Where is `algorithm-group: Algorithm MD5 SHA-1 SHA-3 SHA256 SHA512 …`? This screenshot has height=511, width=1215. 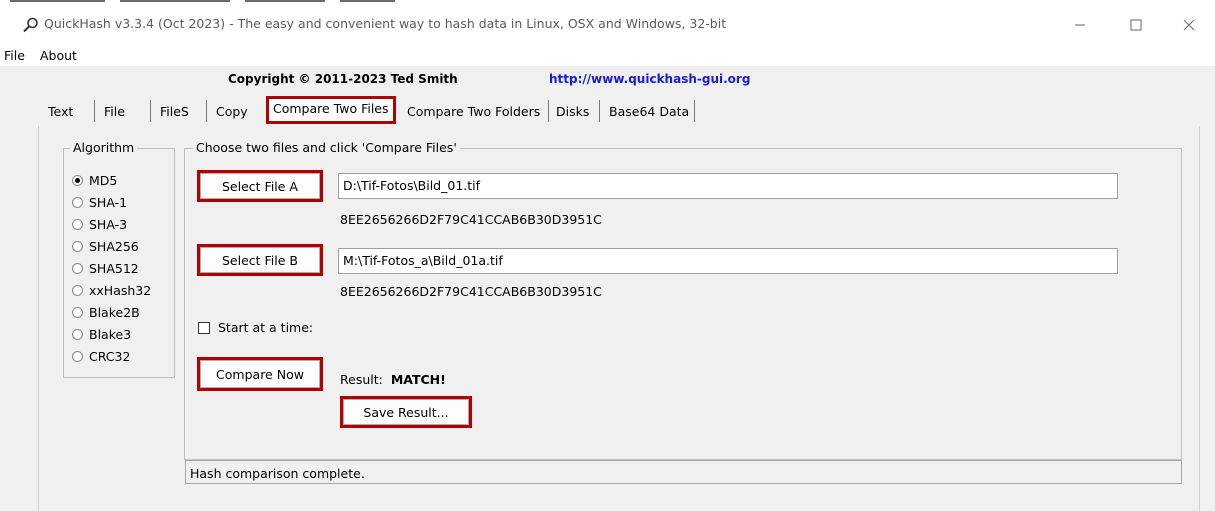
algorithm-group: Algorithm MD5 SHA-1 SHA-3 SHA256 SHA512 … is located at coordinates (119, 259).